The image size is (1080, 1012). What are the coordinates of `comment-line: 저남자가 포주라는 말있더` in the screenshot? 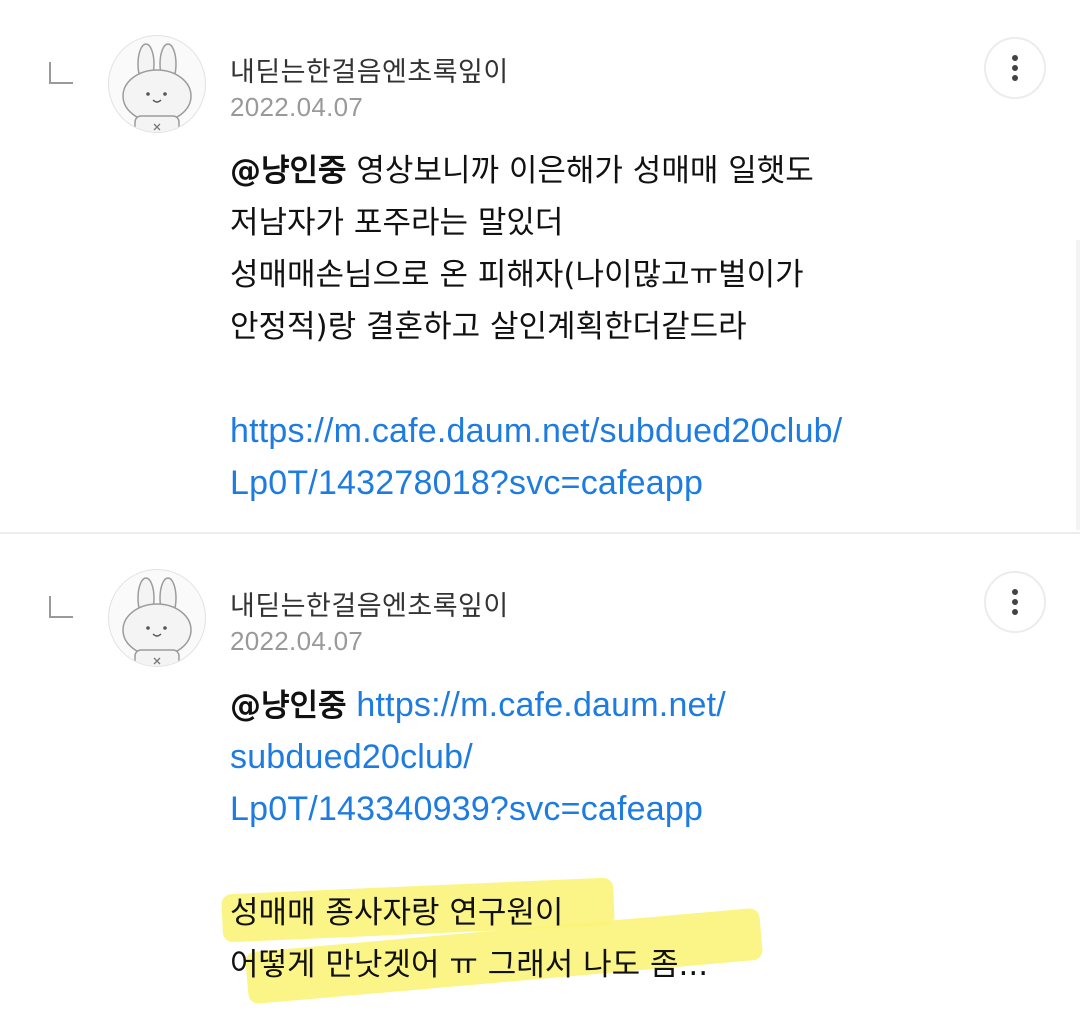 It's located at (397, 223).